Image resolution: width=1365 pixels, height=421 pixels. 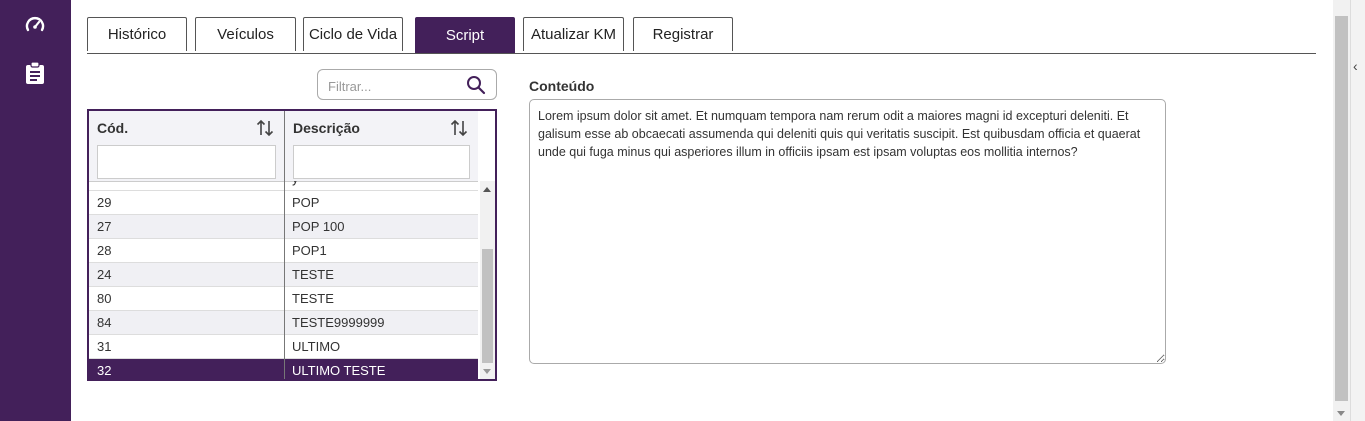 What do you see at coordinates (295, 183) in the screenshot?
I see `cell-description: y` at bounding box center [295, 183].